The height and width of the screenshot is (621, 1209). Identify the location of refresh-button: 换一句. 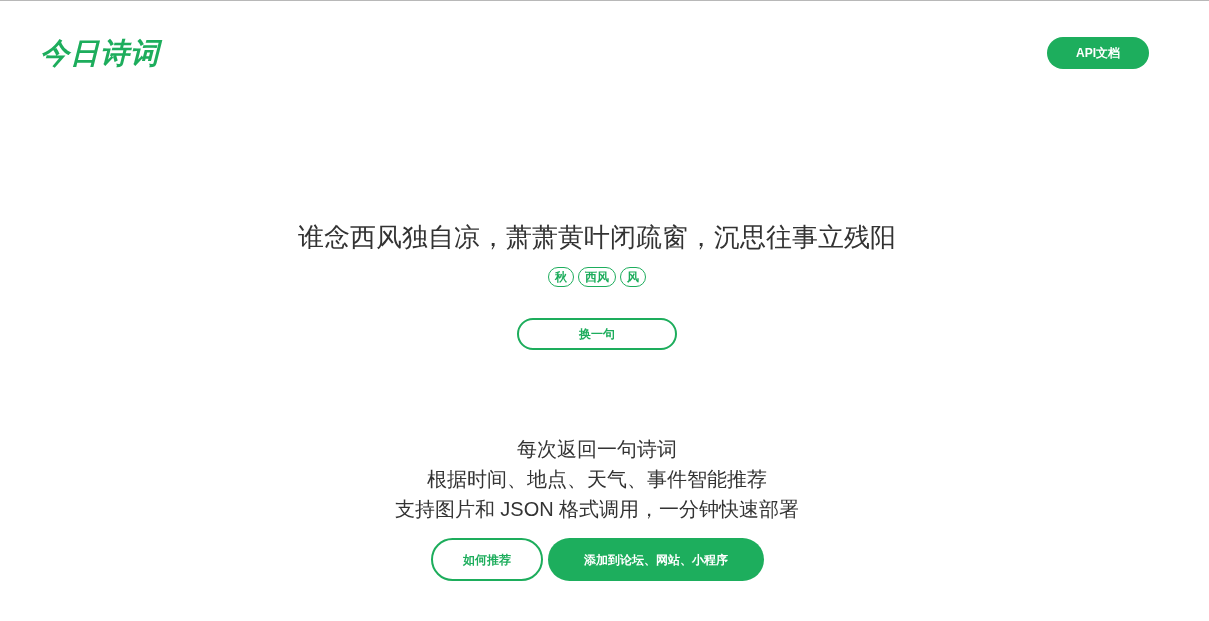
(597, 334).